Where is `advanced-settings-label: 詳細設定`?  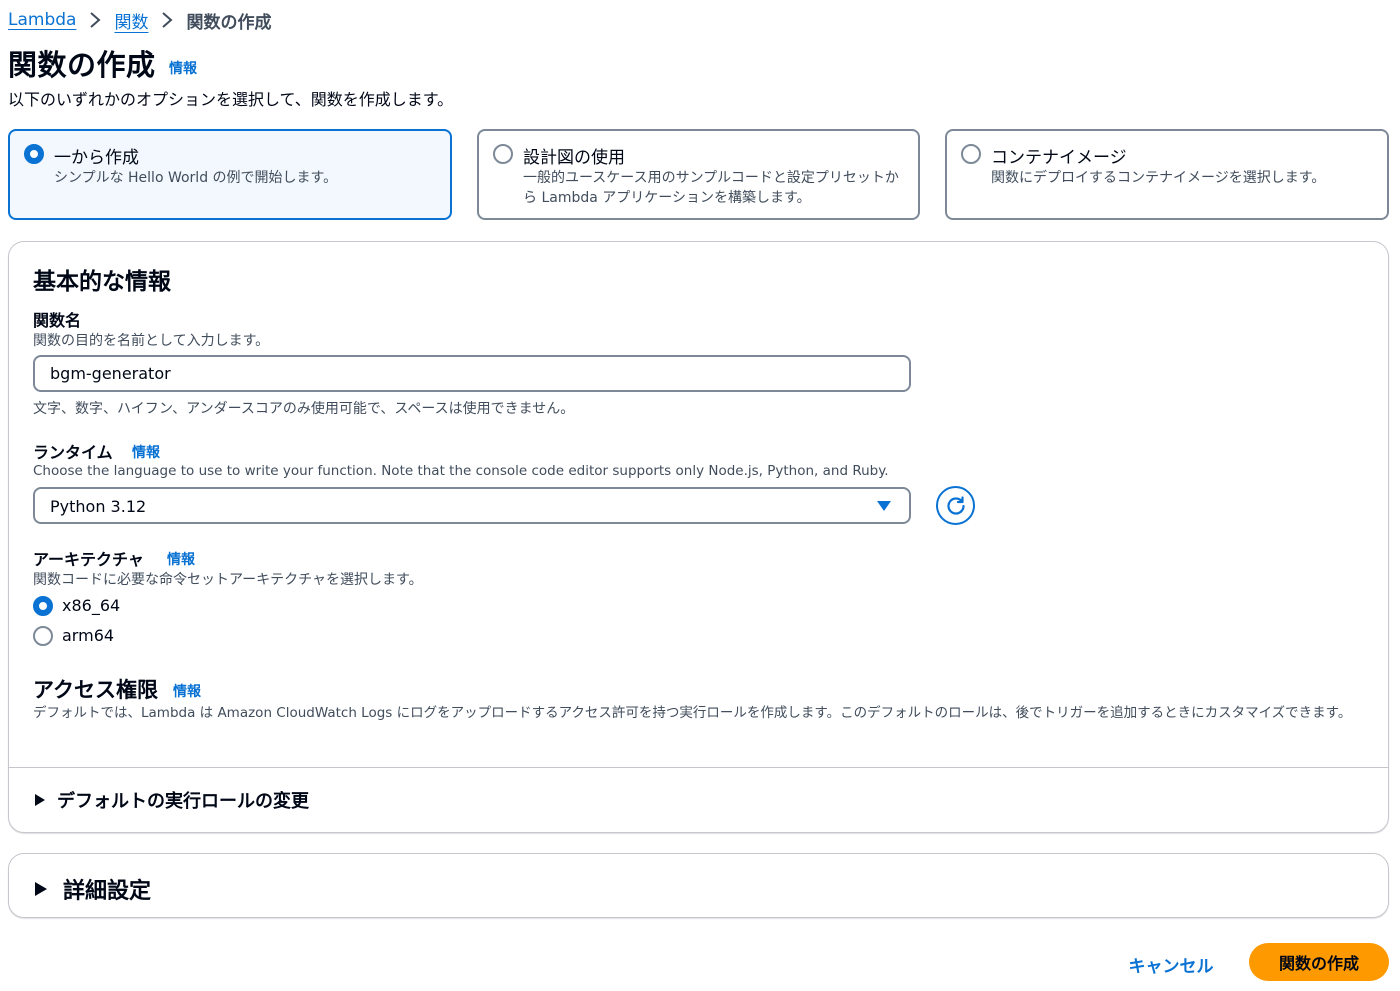
advanced-settings-label: 詳細設定 is located at coordinates (107, 891).